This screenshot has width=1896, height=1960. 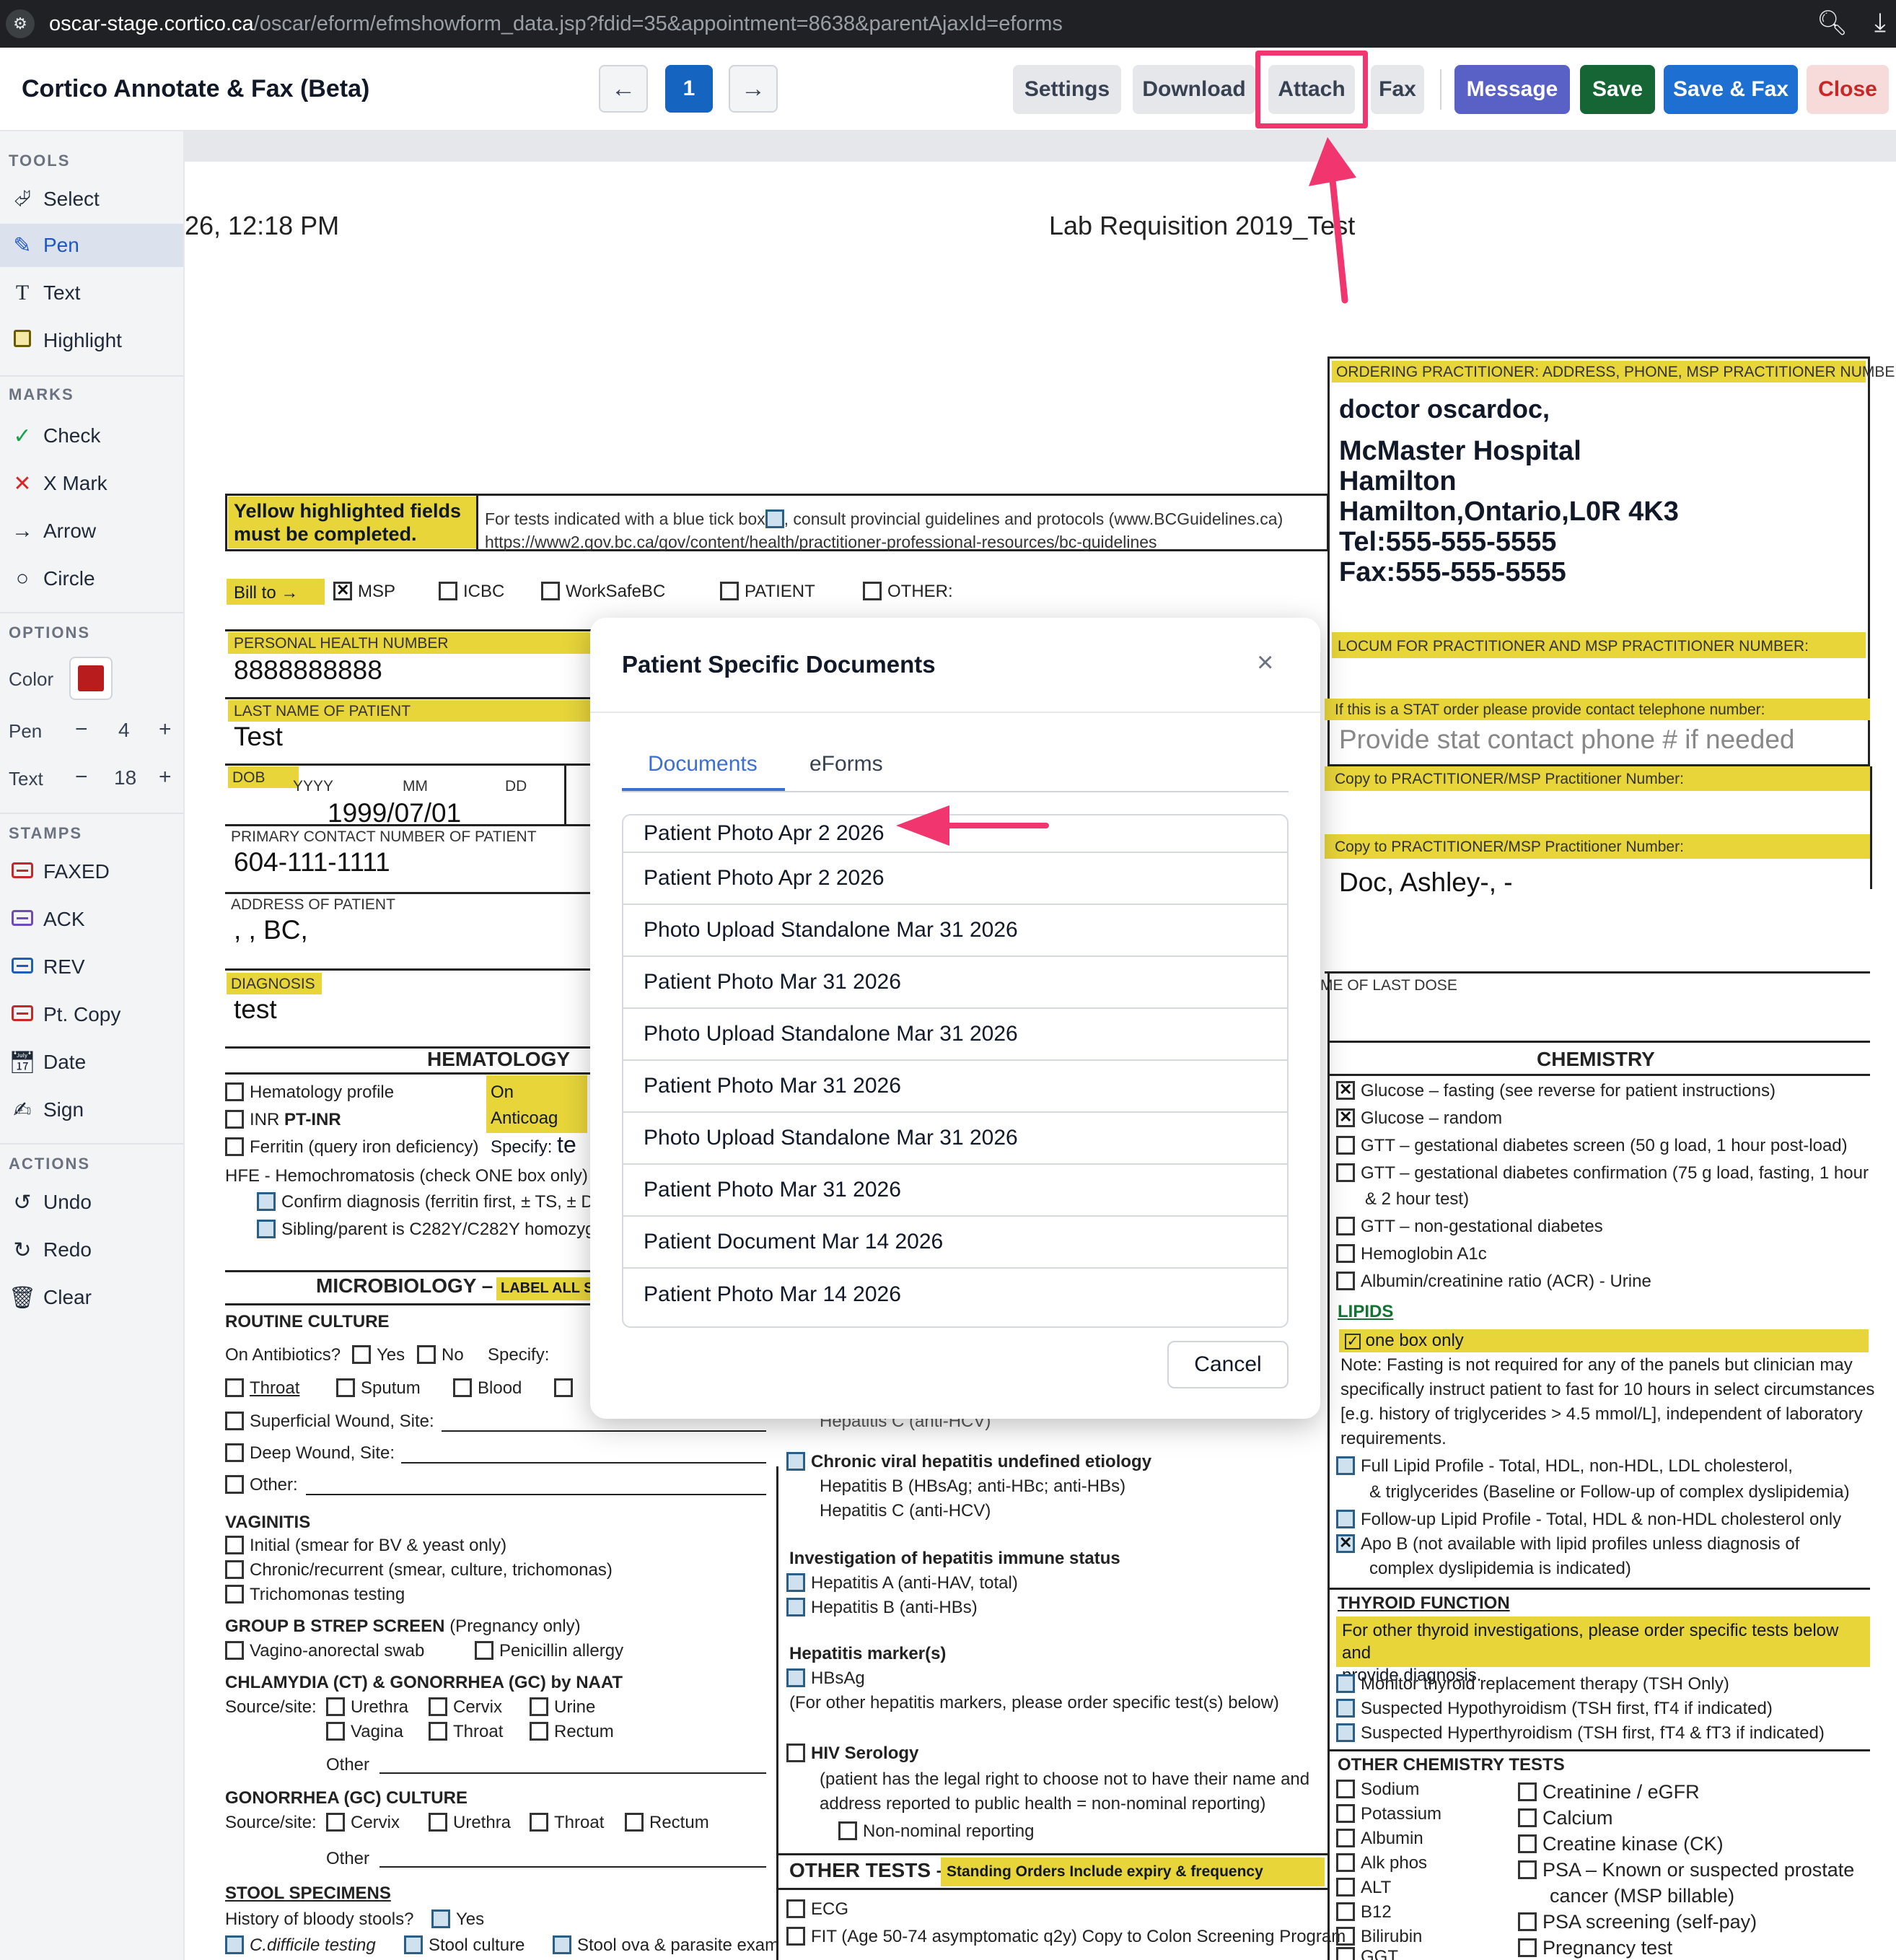 What do you see at coordinates (151, 23) in the screenshot?
I see `url-host: oscar-stage.cortico.ca` at bounding box center [151, 23].